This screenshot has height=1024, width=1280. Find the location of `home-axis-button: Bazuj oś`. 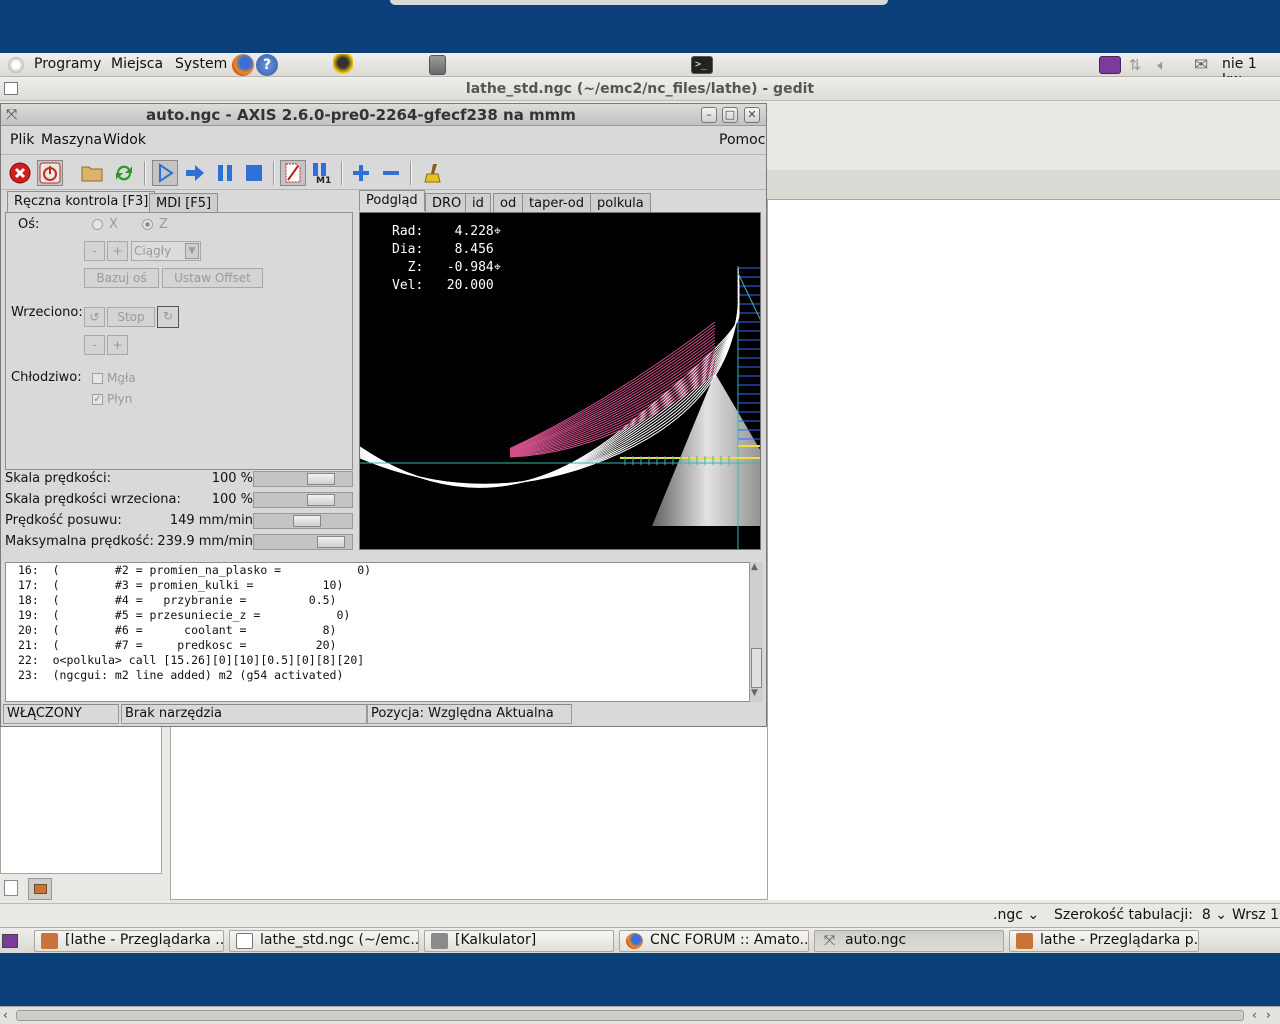

home-axis-button: Bazuj oś is located at coordinates (121, 278).